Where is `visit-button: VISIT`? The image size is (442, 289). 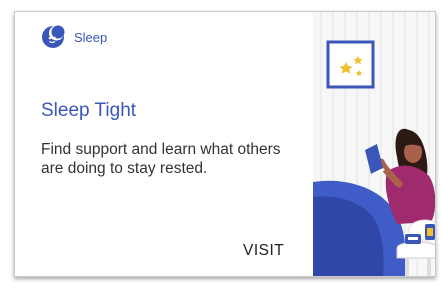
visit-button: VISIT is located at coordinates (263, 251).